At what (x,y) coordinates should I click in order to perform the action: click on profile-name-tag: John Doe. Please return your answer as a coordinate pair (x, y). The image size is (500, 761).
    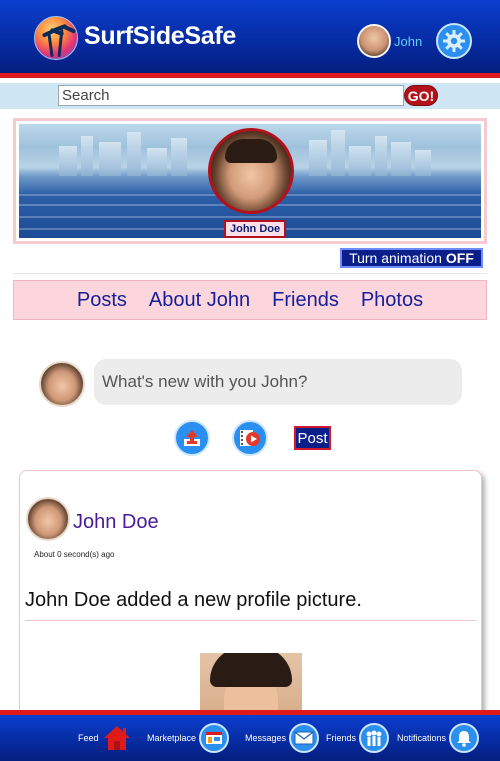
    Looking at the image, I should click on (255, 229).